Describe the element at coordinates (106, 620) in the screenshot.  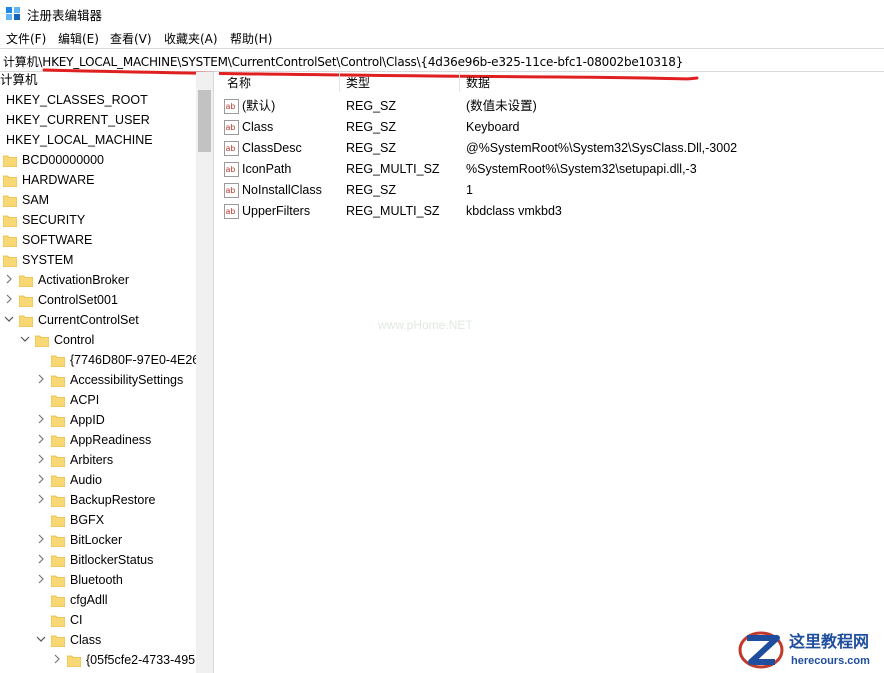
I see `tree-item: CI` at that location.